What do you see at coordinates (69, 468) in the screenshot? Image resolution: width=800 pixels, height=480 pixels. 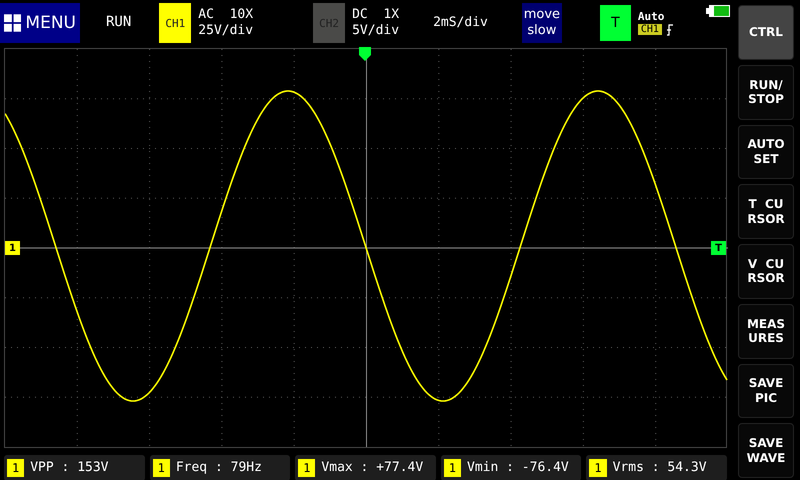 I see `measurement-value: VPP : 153V` at bounding box center [69, 468].